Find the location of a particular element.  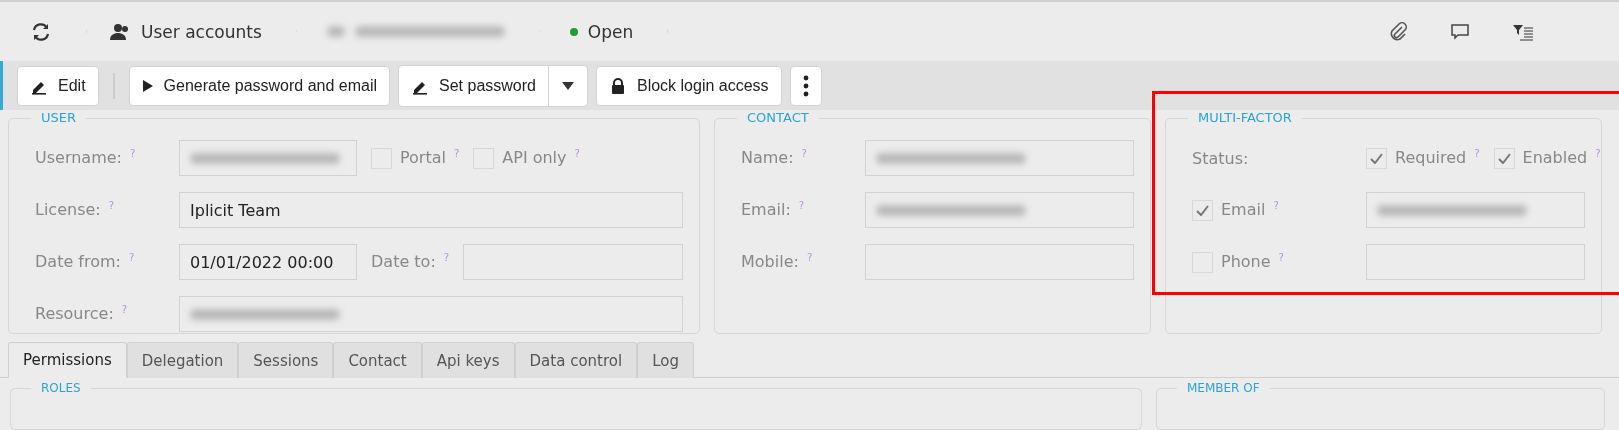

section-title: USER is located at coordinates (58, 117).